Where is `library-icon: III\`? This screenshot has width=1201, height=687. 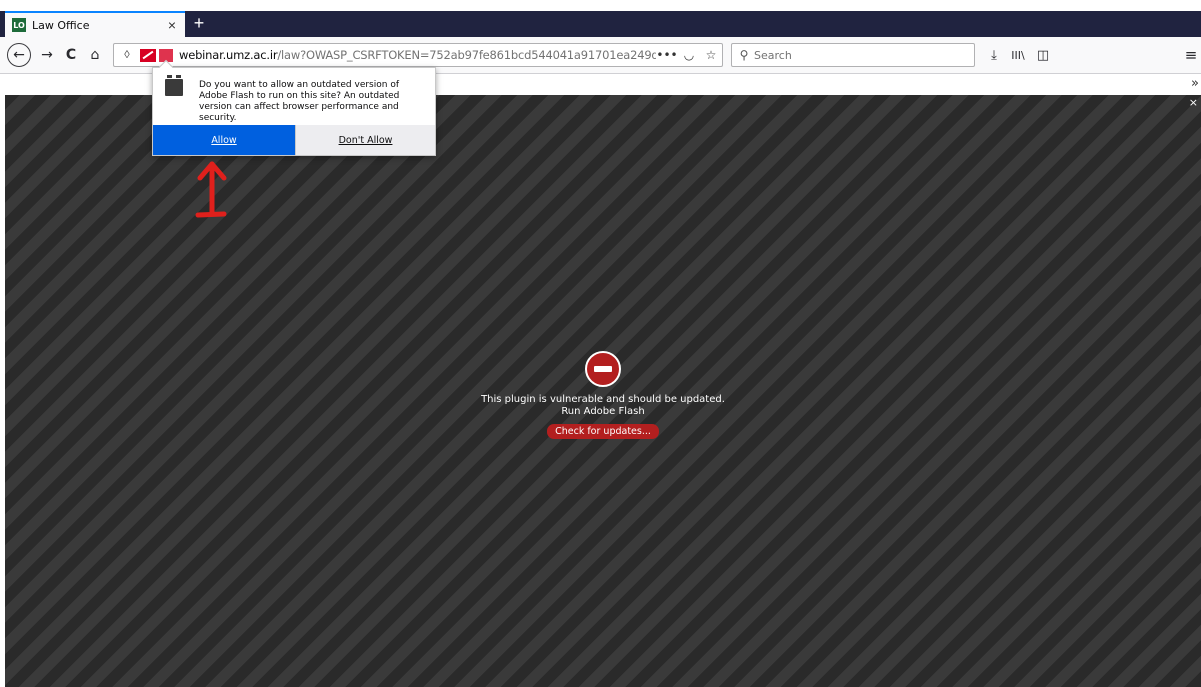 library-icon: III\ is located at coordinates (1018, 55).